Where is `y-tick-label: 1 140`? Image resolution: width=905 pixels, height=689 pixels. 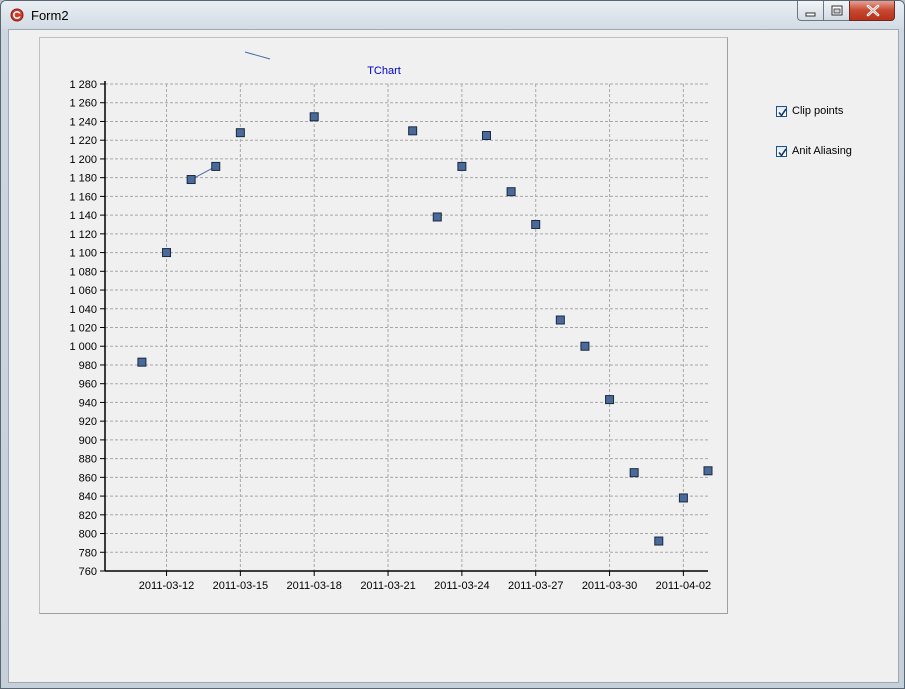
y-tick-label: 1 140 is located at coordinates (83, 216).